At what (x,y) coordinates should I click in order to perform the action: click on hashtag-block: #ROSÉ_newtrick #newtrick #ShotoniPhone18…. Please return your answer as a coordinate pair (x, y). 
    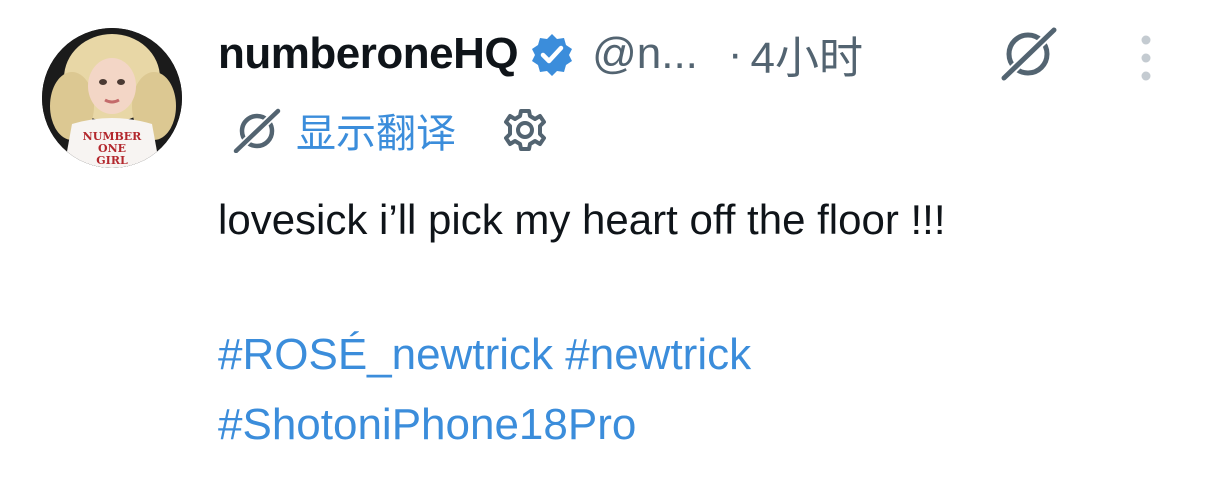
    Looking at the image, I should click on (484, 390).